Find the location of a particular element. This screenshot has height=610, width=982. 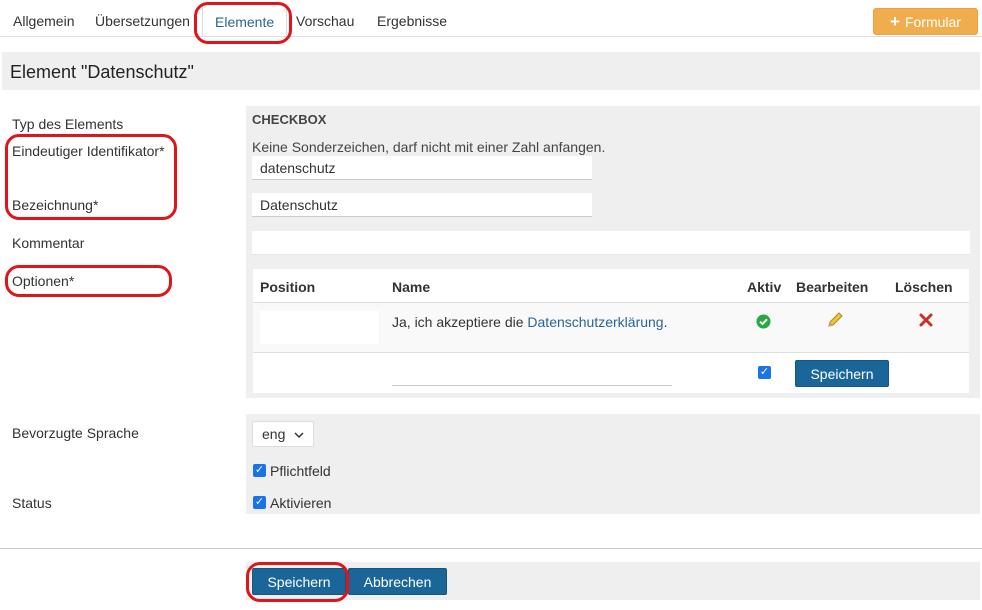

status-label: Status is located at coordinates (32, 503).